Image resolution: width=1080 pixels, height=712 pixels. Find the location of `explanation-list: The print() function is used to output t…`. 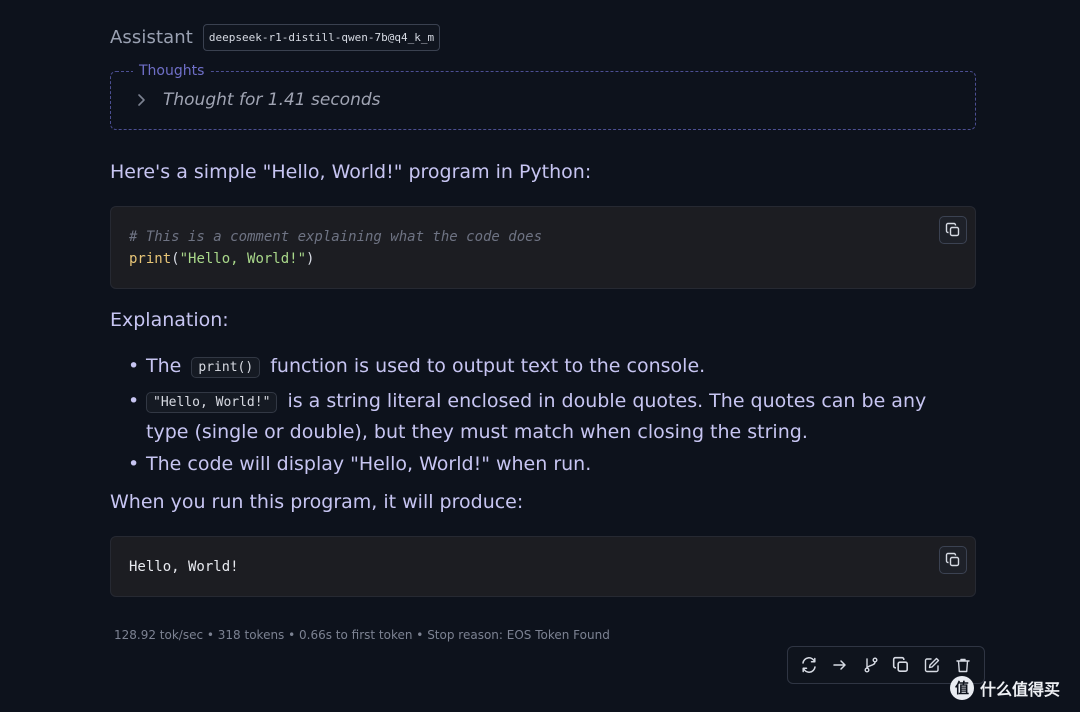

explanation-list: The print() function is used to output t… is located at coordinates (543, 417).